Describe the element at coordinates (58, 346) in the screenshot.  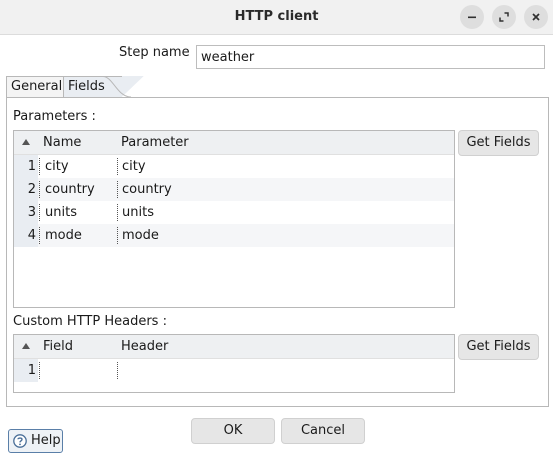
I see `column-header-field: Field` at that location.